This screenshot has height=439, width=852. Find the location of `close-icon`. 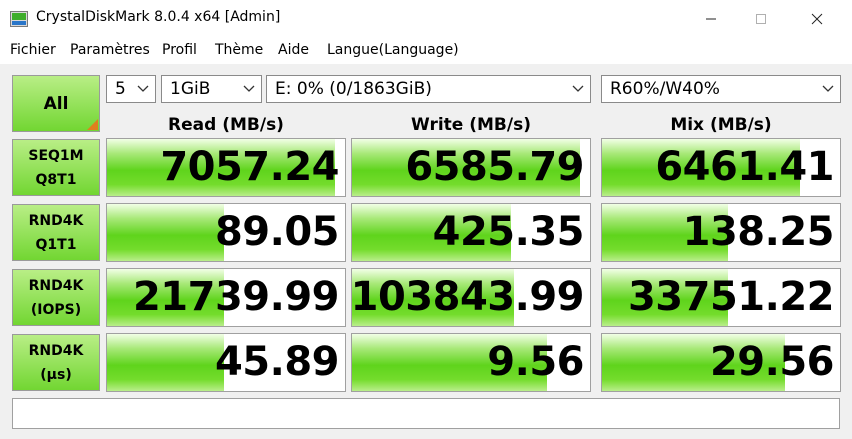

close-icon is located at coordinates (817, 19).